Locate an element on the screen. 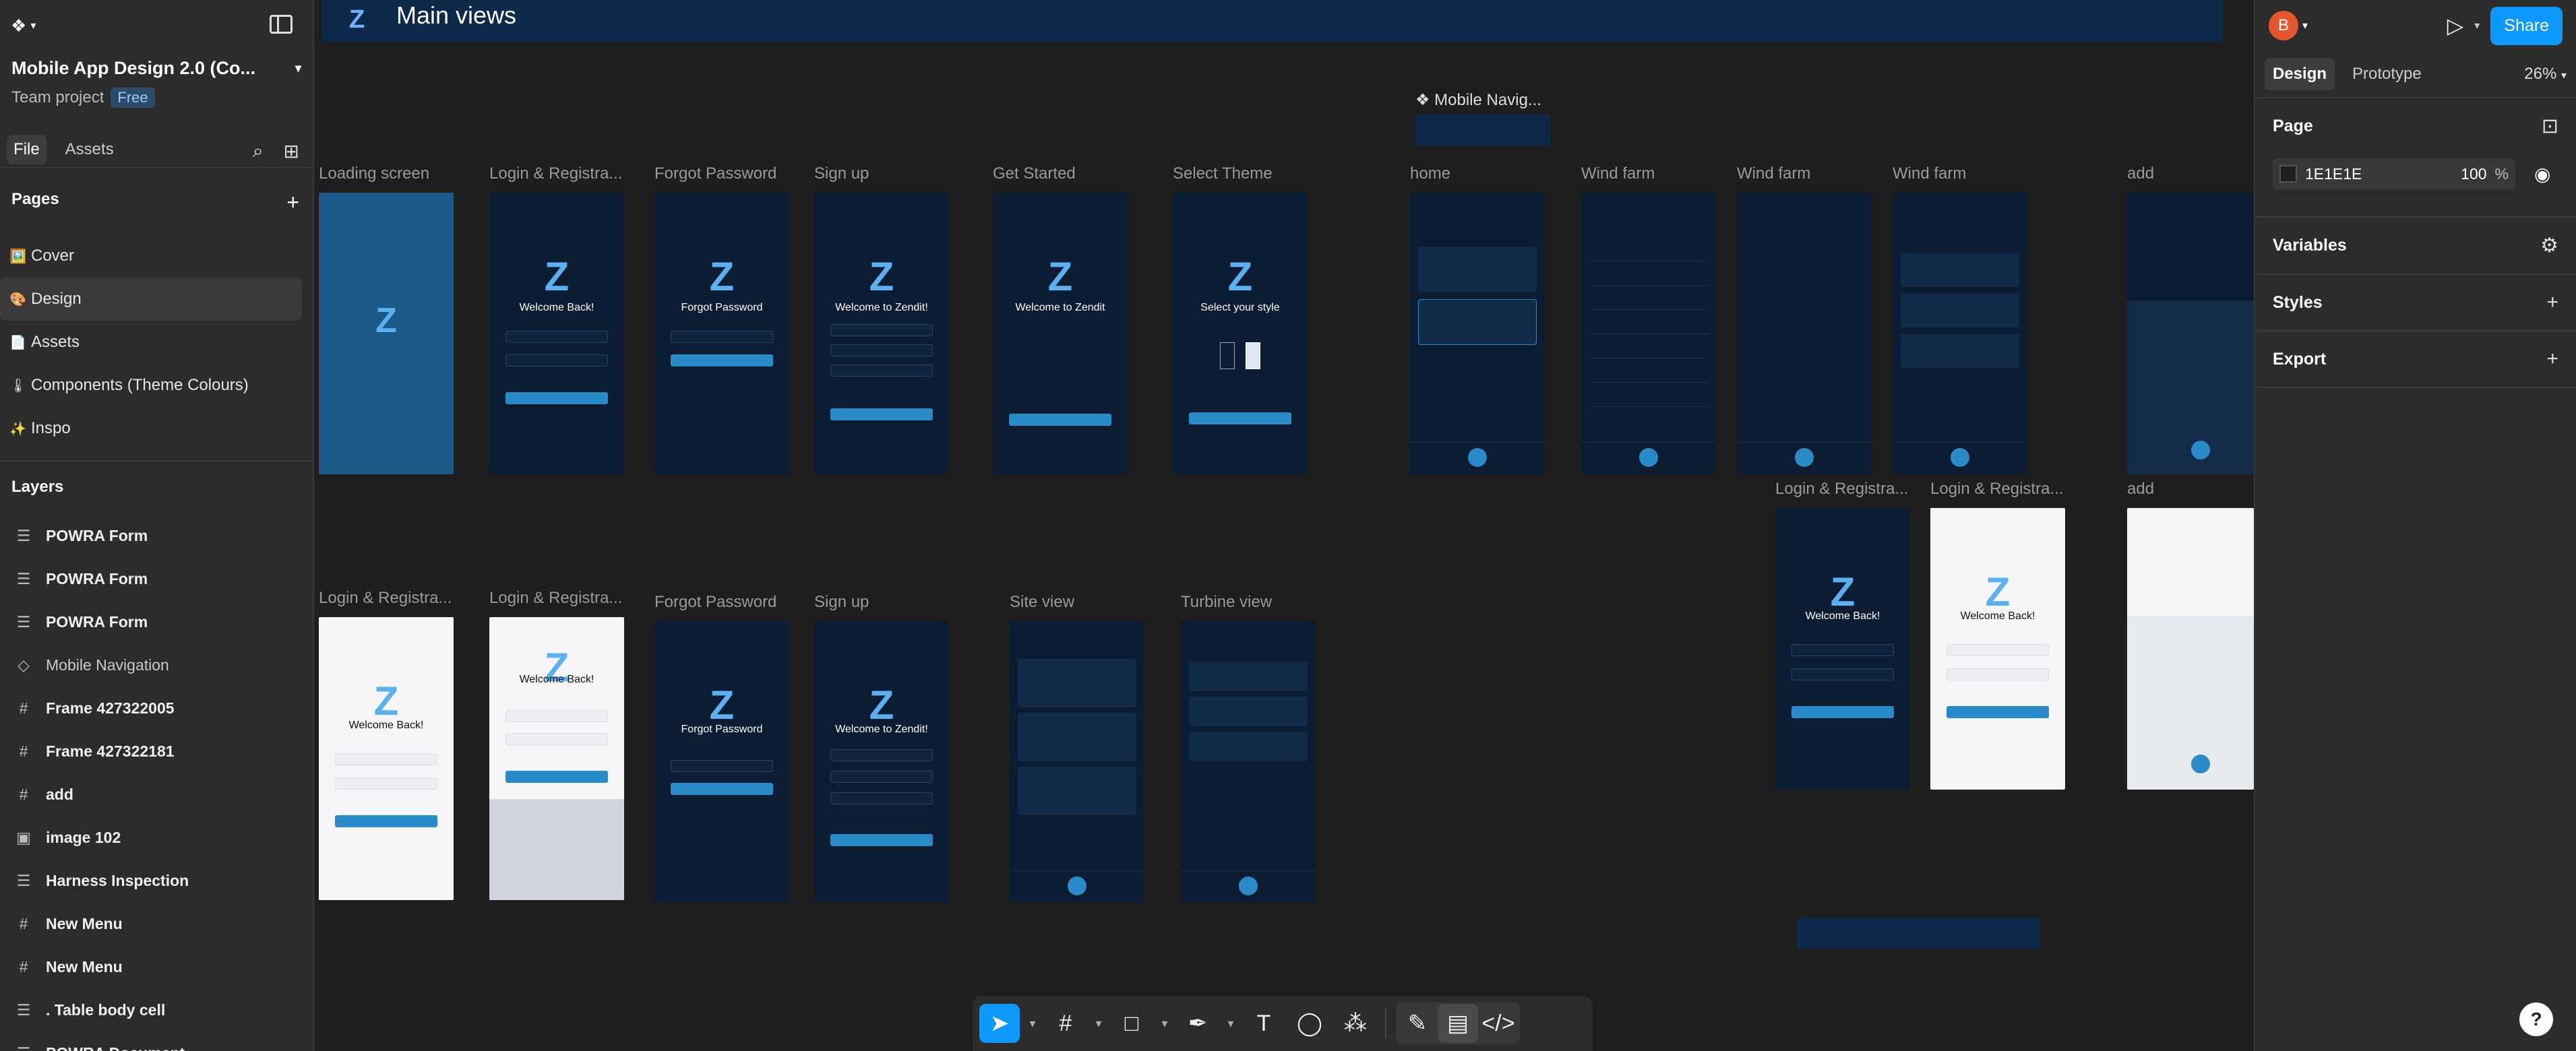  frame-login: Z Welcome Back! is located at coordinates (556, 333).